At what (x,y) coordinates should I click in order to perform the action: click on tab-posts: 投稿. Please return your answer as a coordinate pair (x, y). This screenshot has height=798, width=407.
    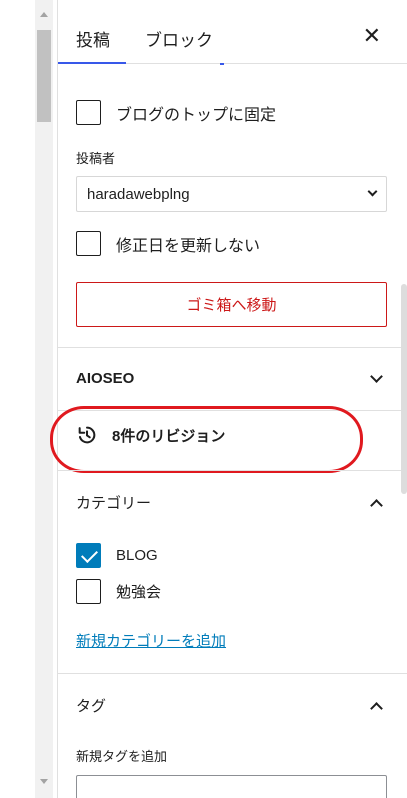
    Looking at the image, I should click on (93, 38).